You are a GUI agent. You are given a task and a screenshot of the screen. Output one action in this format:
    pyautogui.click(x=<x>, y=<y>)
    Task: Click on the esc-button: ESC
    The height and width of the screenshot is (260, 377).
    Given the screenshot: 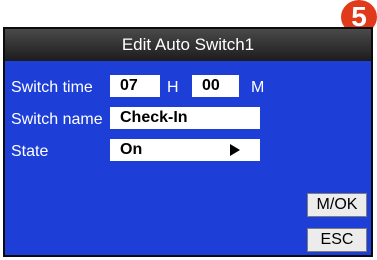 What is the action you would take?
    pyautogui.click(x=337, y=240)
    